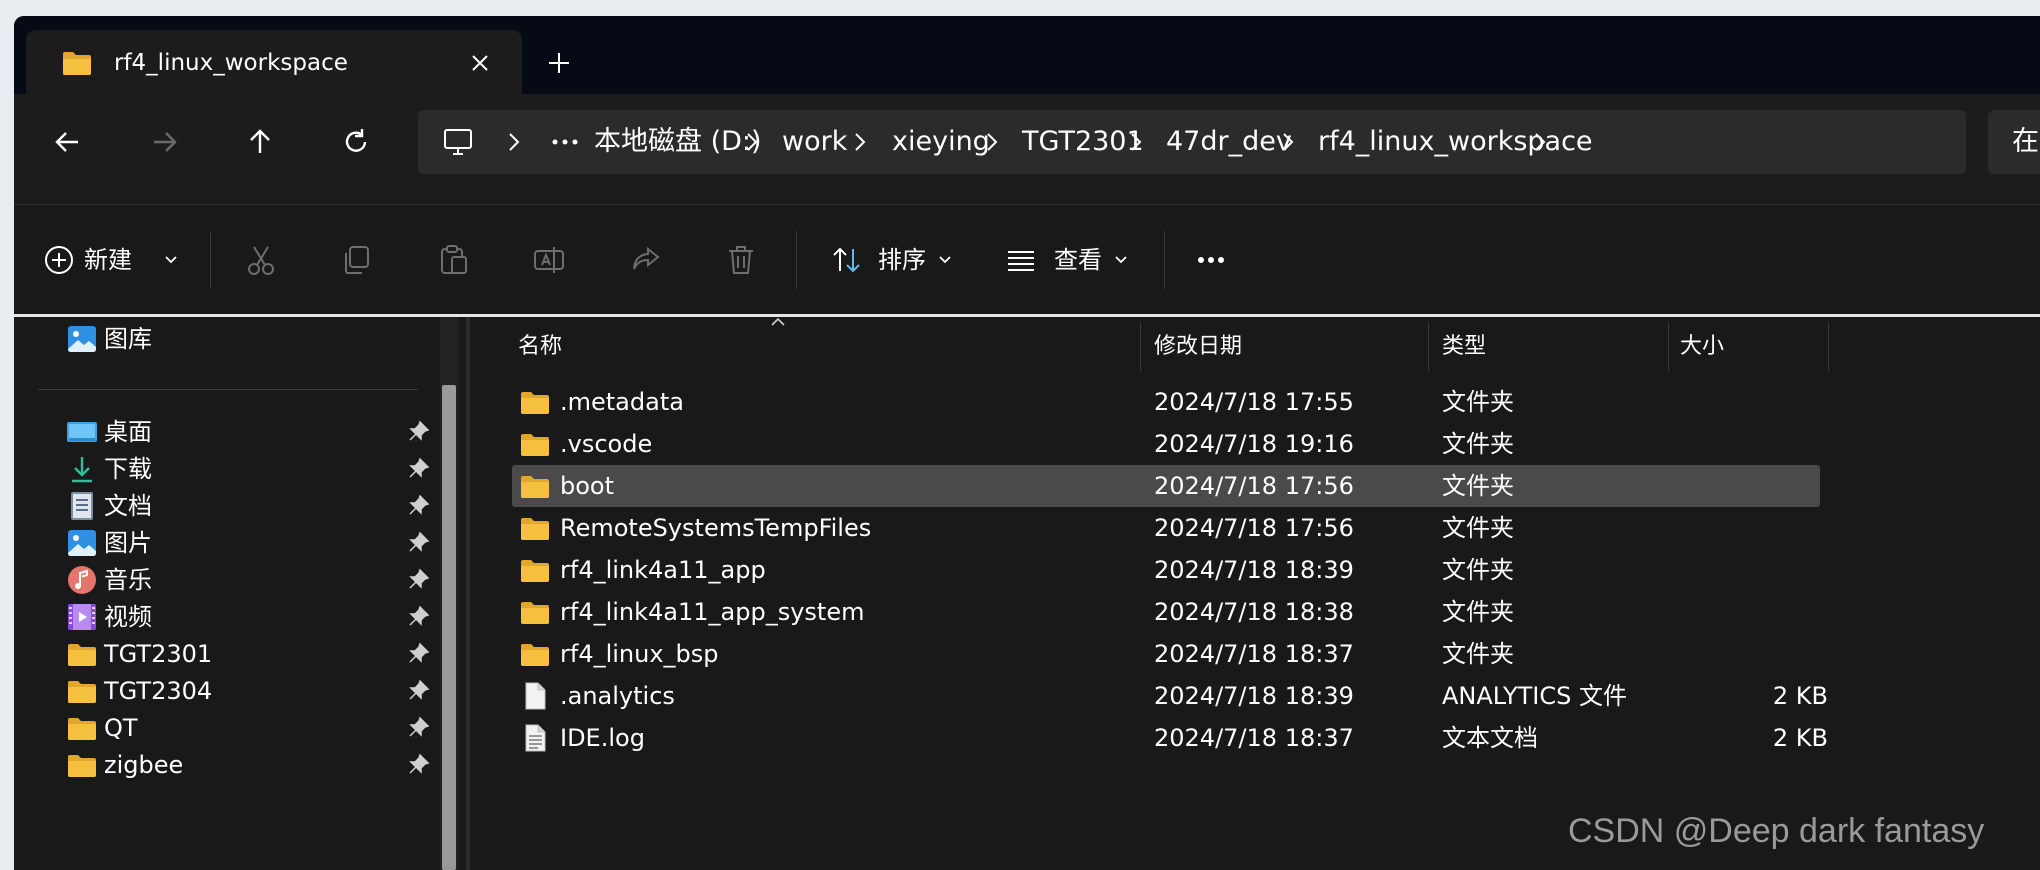 This screenshot has height=870, width=2040. Describe the element at coordinates (622, 402) in the screenshot. I see `file-name: .metadata` at that location.